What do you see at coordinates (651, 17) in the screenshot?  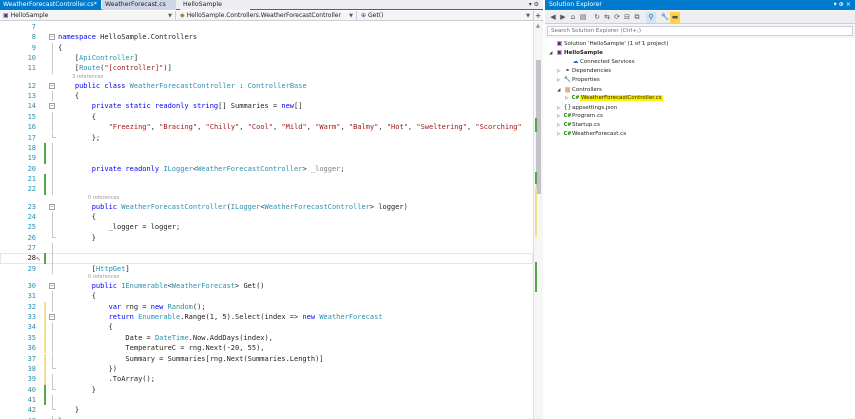 I see `filter-icon: ⚲` at bounding box center [651, 17].